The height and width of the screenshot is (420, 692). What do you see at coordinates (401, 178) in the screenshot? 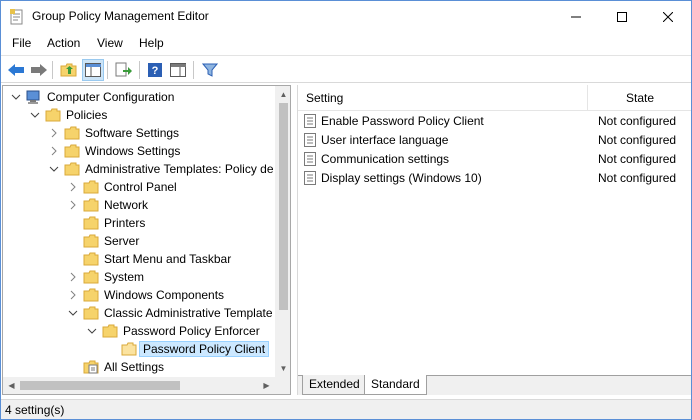
I see `setting-name: Display settings (Windows 10)` at bounding box center [401, 178].